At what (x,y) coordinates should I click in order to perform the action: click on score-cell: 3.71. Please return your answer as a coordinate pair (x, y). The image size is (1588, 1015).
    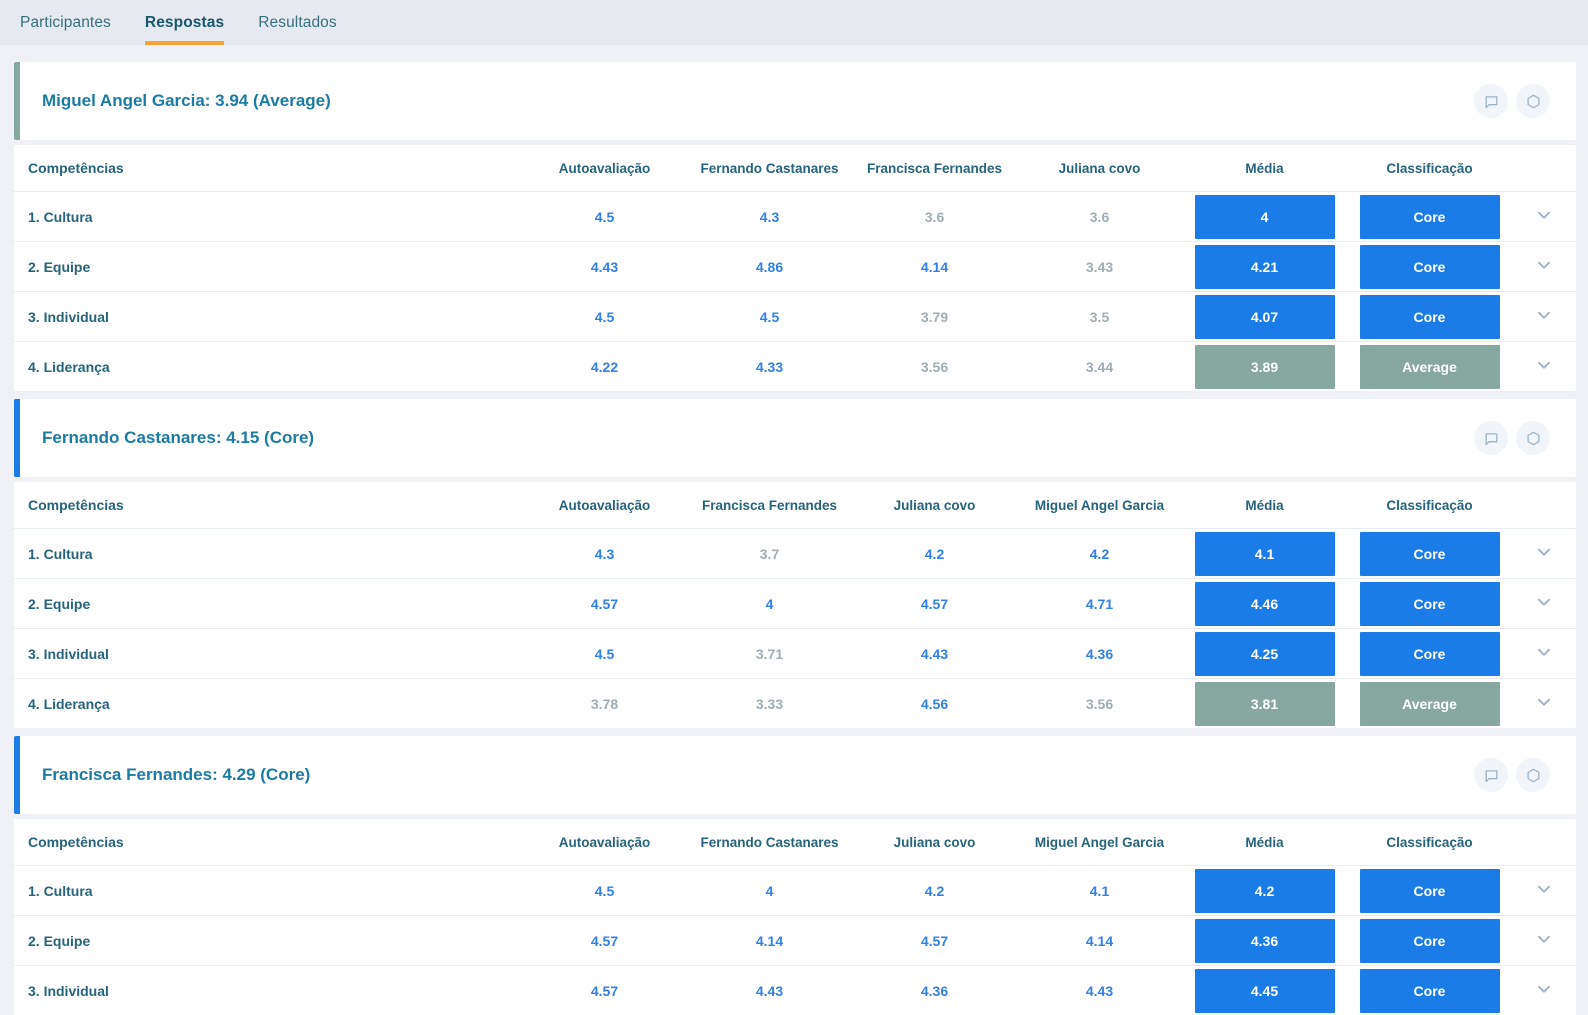
    Looking at the image, I should click on (769, 653).